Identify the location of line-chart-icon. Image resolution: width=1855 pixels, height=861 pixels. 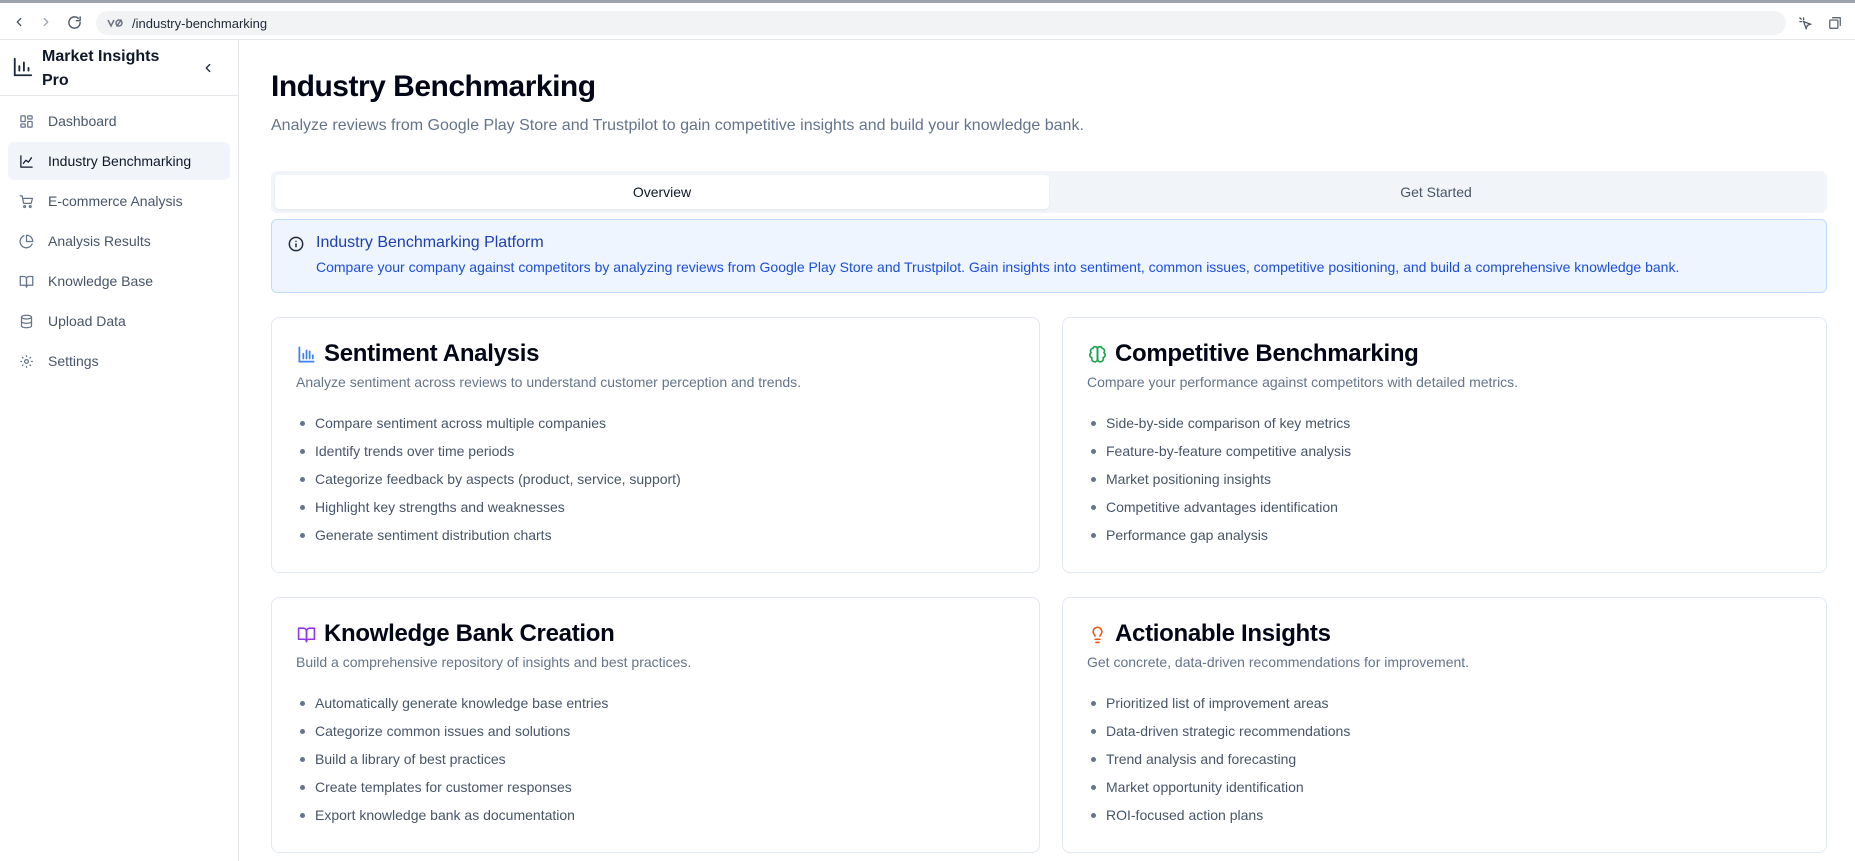
(26, 161).